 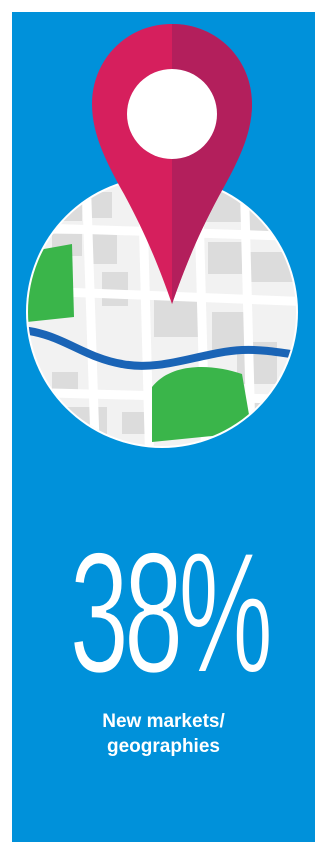 I want to click on caption-line-2: geographies, so click(x=163, y=746).